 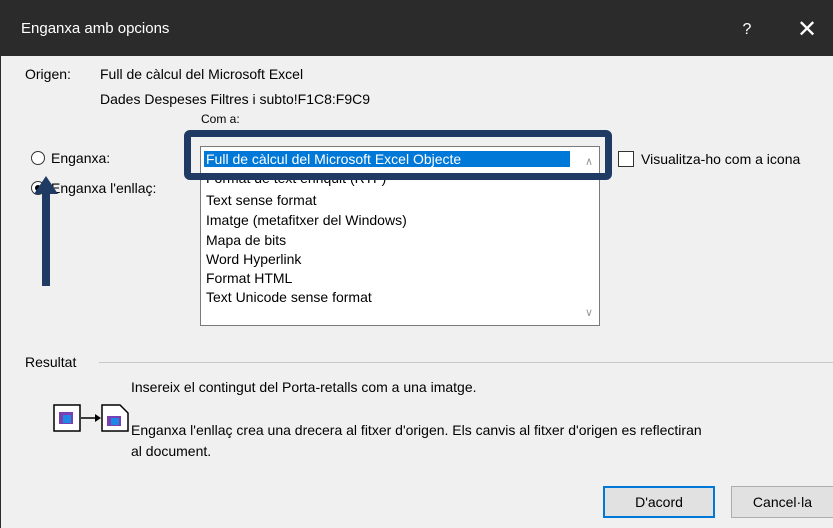 What do you see at coordinates (747, 30) in the screenshot?
I see `help-button: ?` at bounding box center [747, 30].